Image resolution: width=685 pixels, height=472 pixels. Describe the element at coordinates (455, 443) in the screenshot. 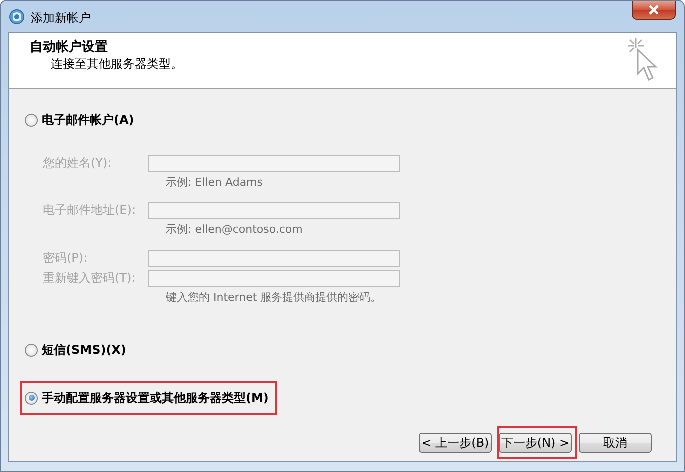

I see `wizard-button: < 上一步(B)` at that location.